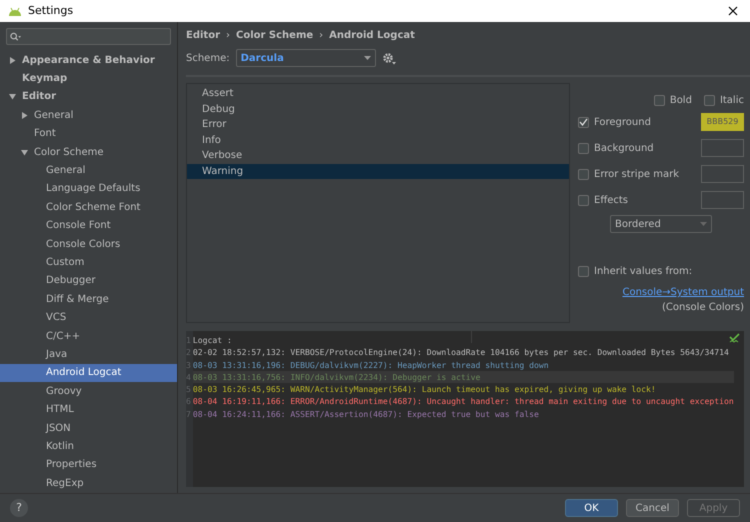 The width and height of the screenshot is (750, 522). What do you see at coordinates (88, 97) in the screenshot?
I see `tree-item: Editor` at bounding box center [88, 97].